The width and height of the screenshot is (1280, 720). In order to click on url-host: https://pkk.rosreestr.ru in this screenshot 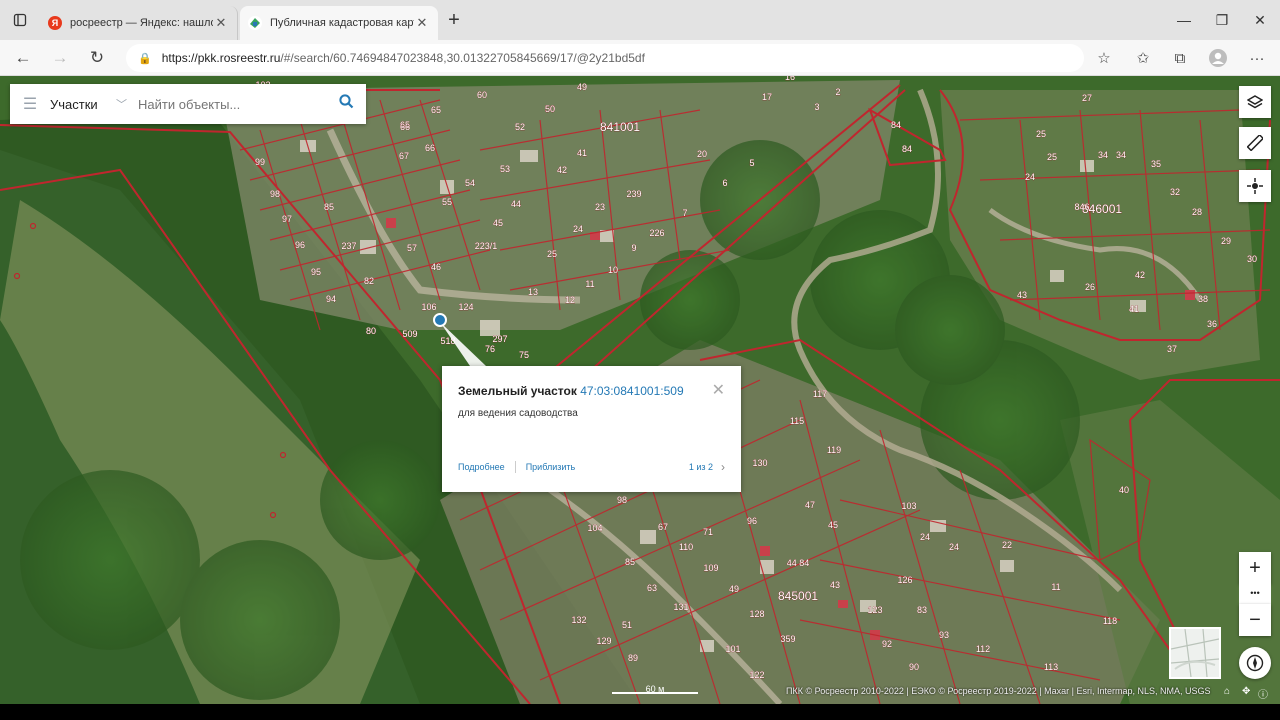, I will do `click(221, 58)`.